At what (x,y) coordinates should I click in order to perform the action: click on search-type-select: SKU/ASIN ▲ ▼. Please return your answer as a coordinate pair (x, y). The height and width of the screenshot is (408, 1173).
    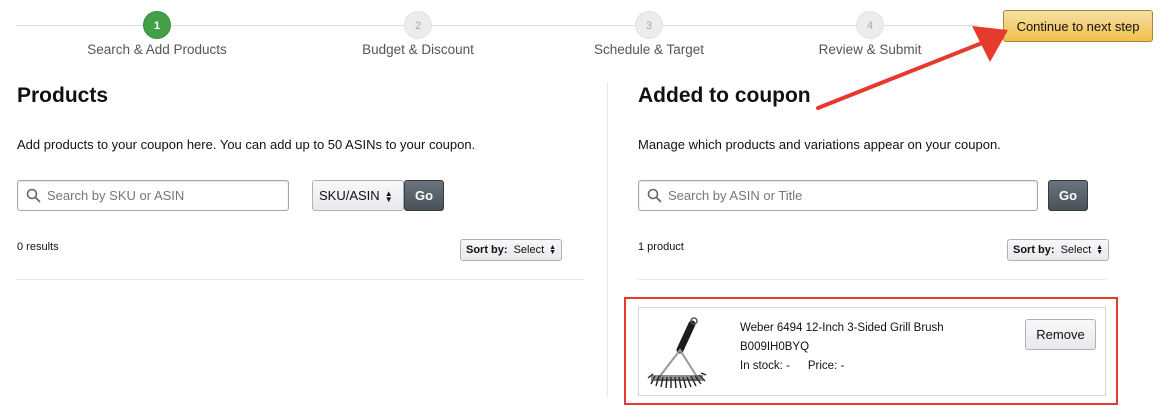
    Looking at the image, I should click on (358, 195).